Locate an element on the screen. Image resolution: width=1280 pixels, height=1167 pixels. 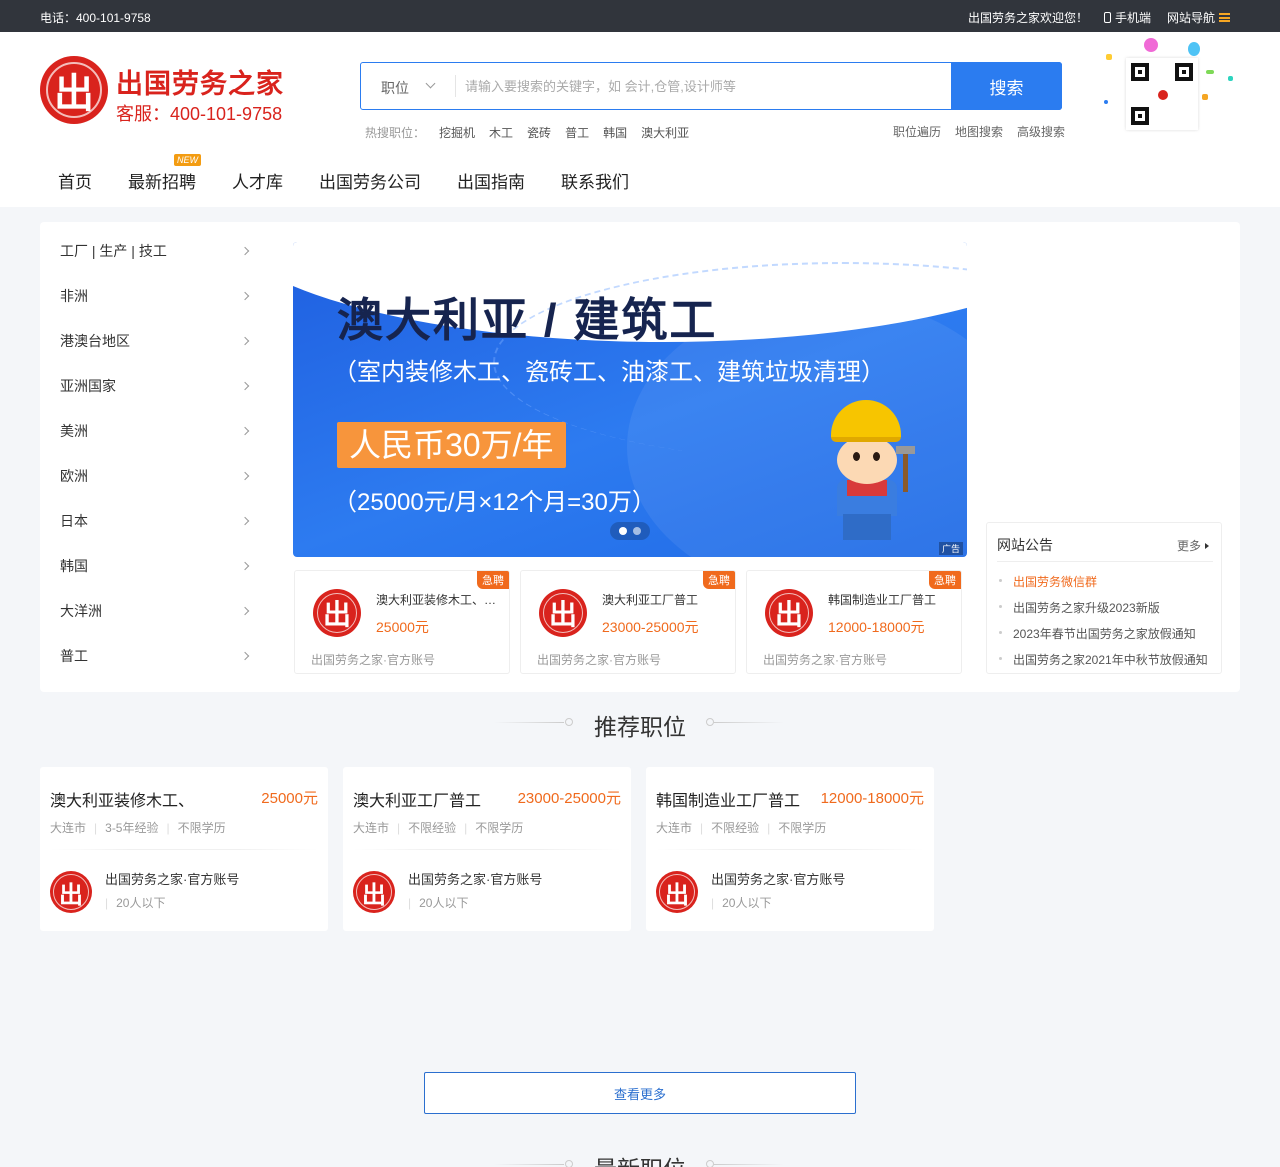
qr-code-area is located at coordinates (1170, 84).